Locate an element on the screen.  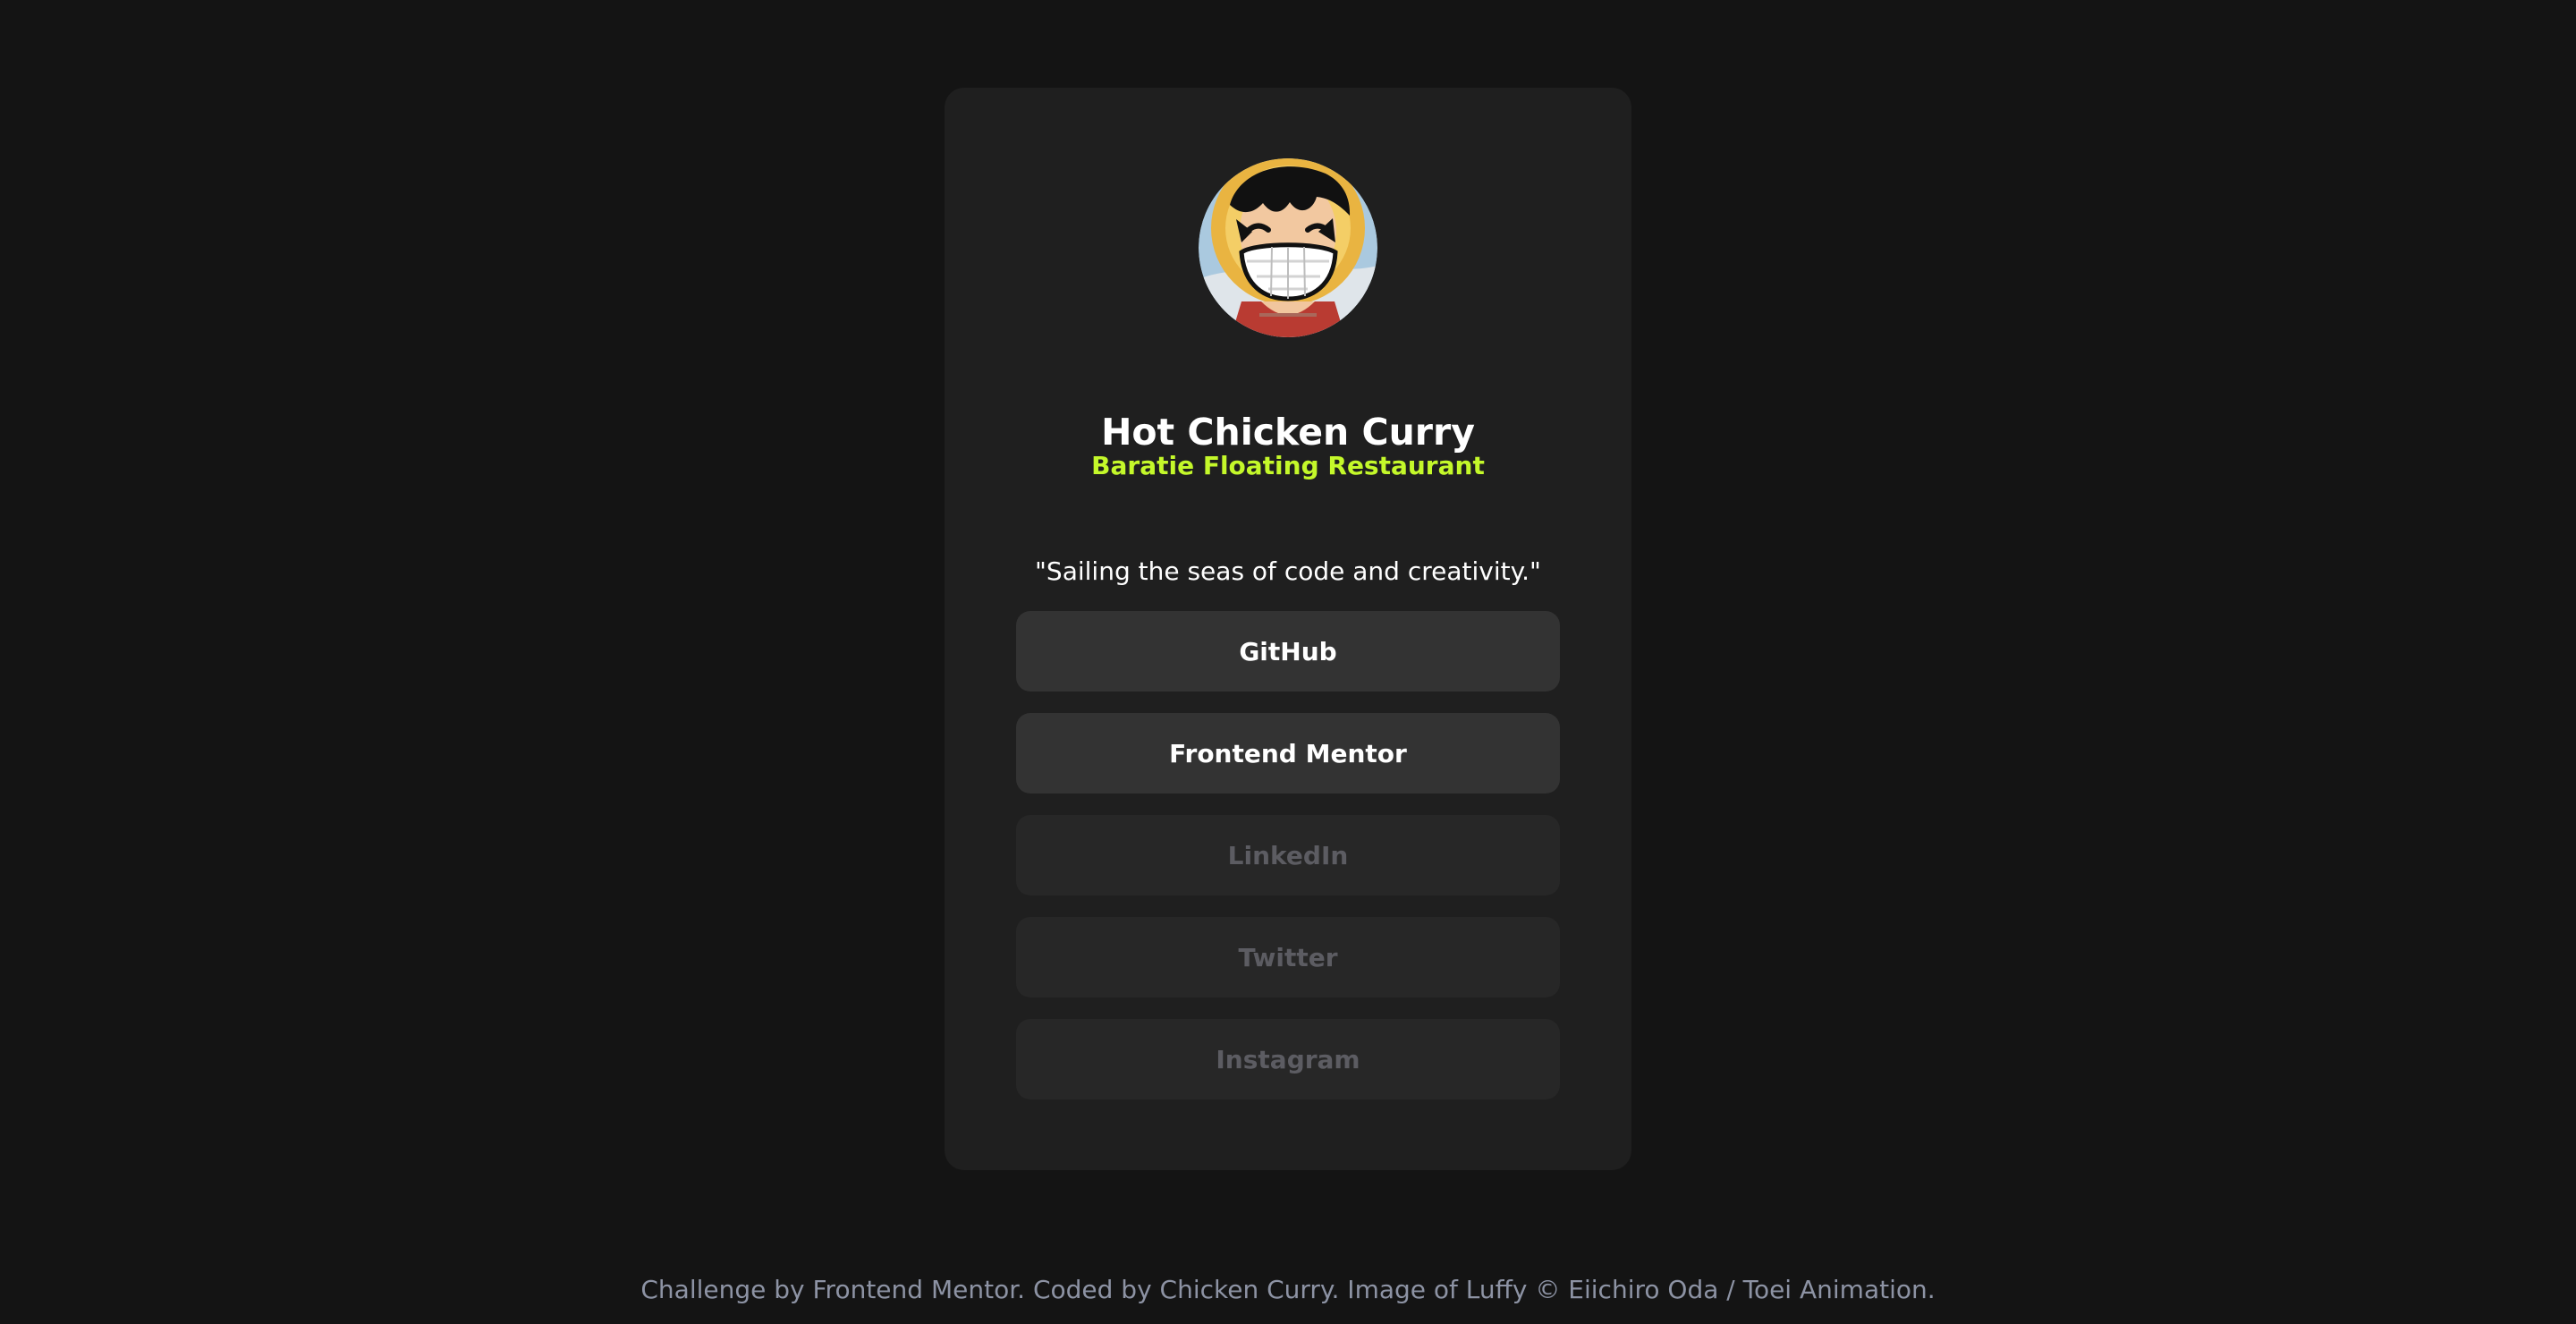
github-link-button: GitHub is located at coordinates (1288, 651).